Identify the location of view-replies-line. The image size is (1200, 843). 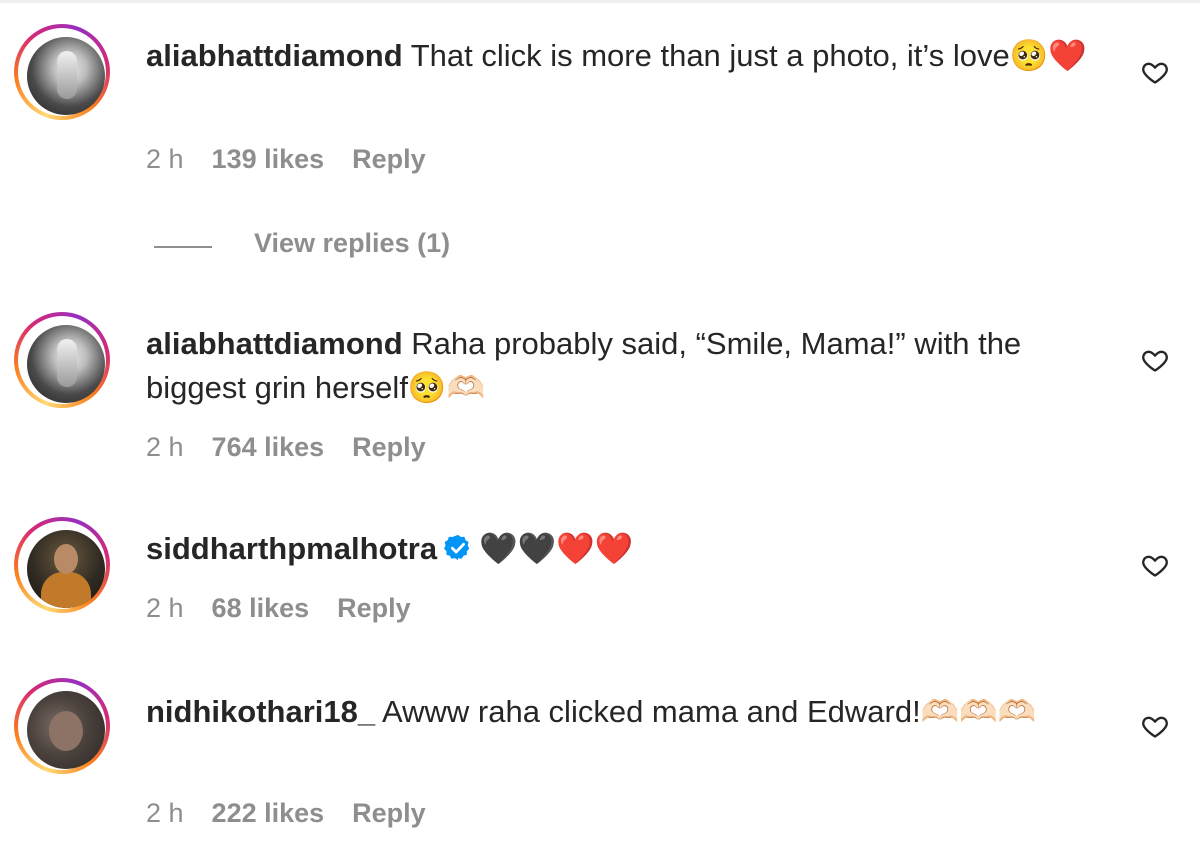
(183, 247).